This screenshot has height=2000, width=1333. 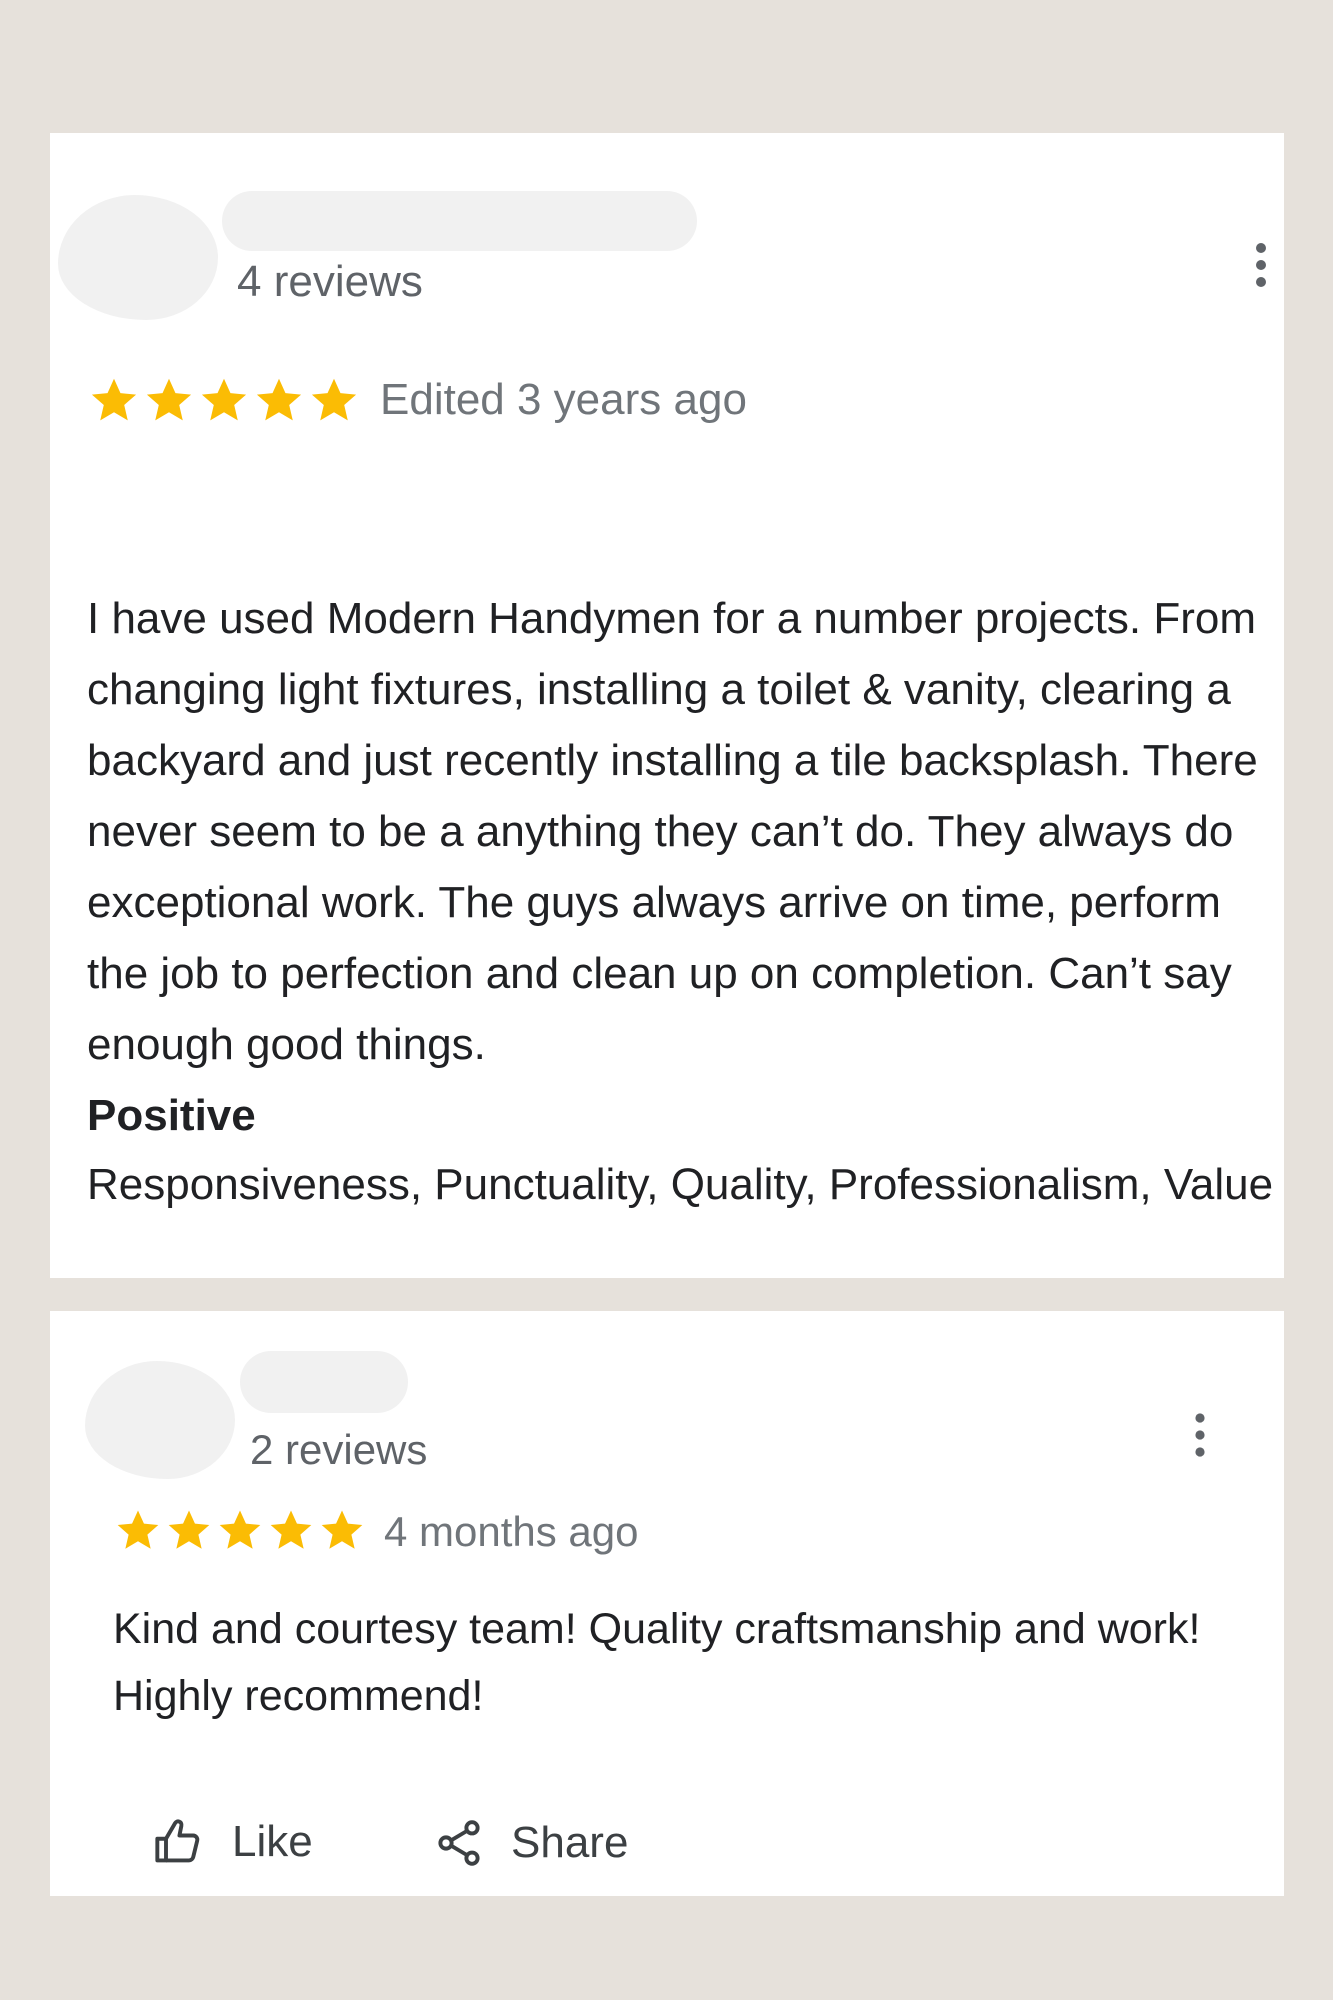 I want to click on reviewer-review-count: 2 reviews, so click(x=339, y=1449).